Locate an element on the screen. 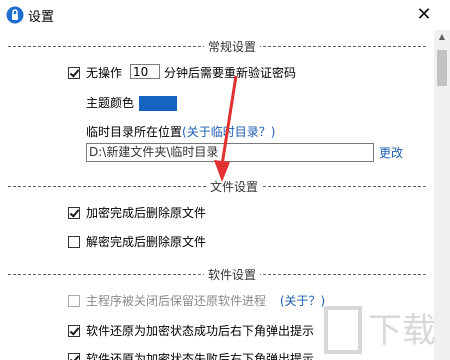 This screenshot has width=450, height=360. watermark-logo: 下载 is located at coordinates (380, 330).